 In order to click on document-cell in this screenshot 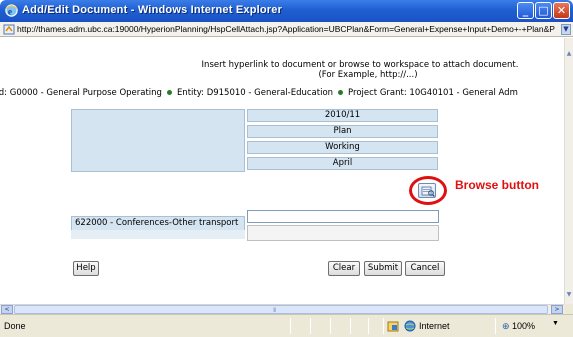, I will do `click(343, 233)`.